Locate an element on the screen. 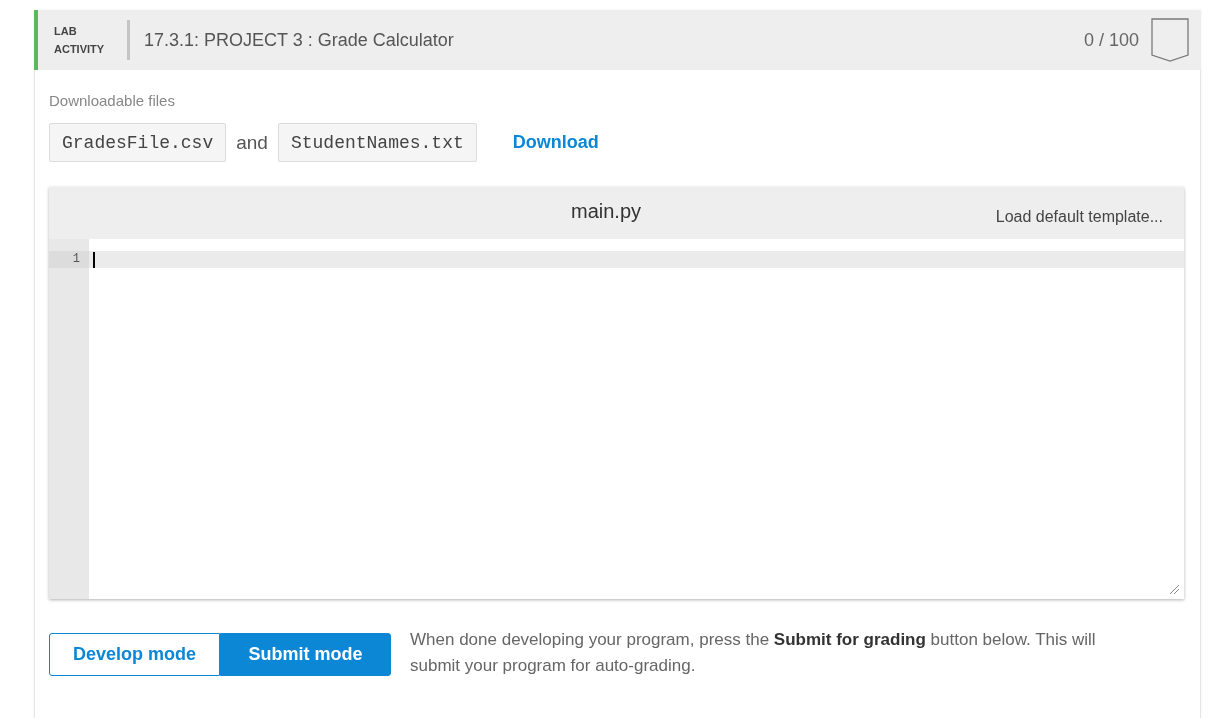 This screenshot has height=718, width=1221. separator-text: and is located at coordinates (252, 142).